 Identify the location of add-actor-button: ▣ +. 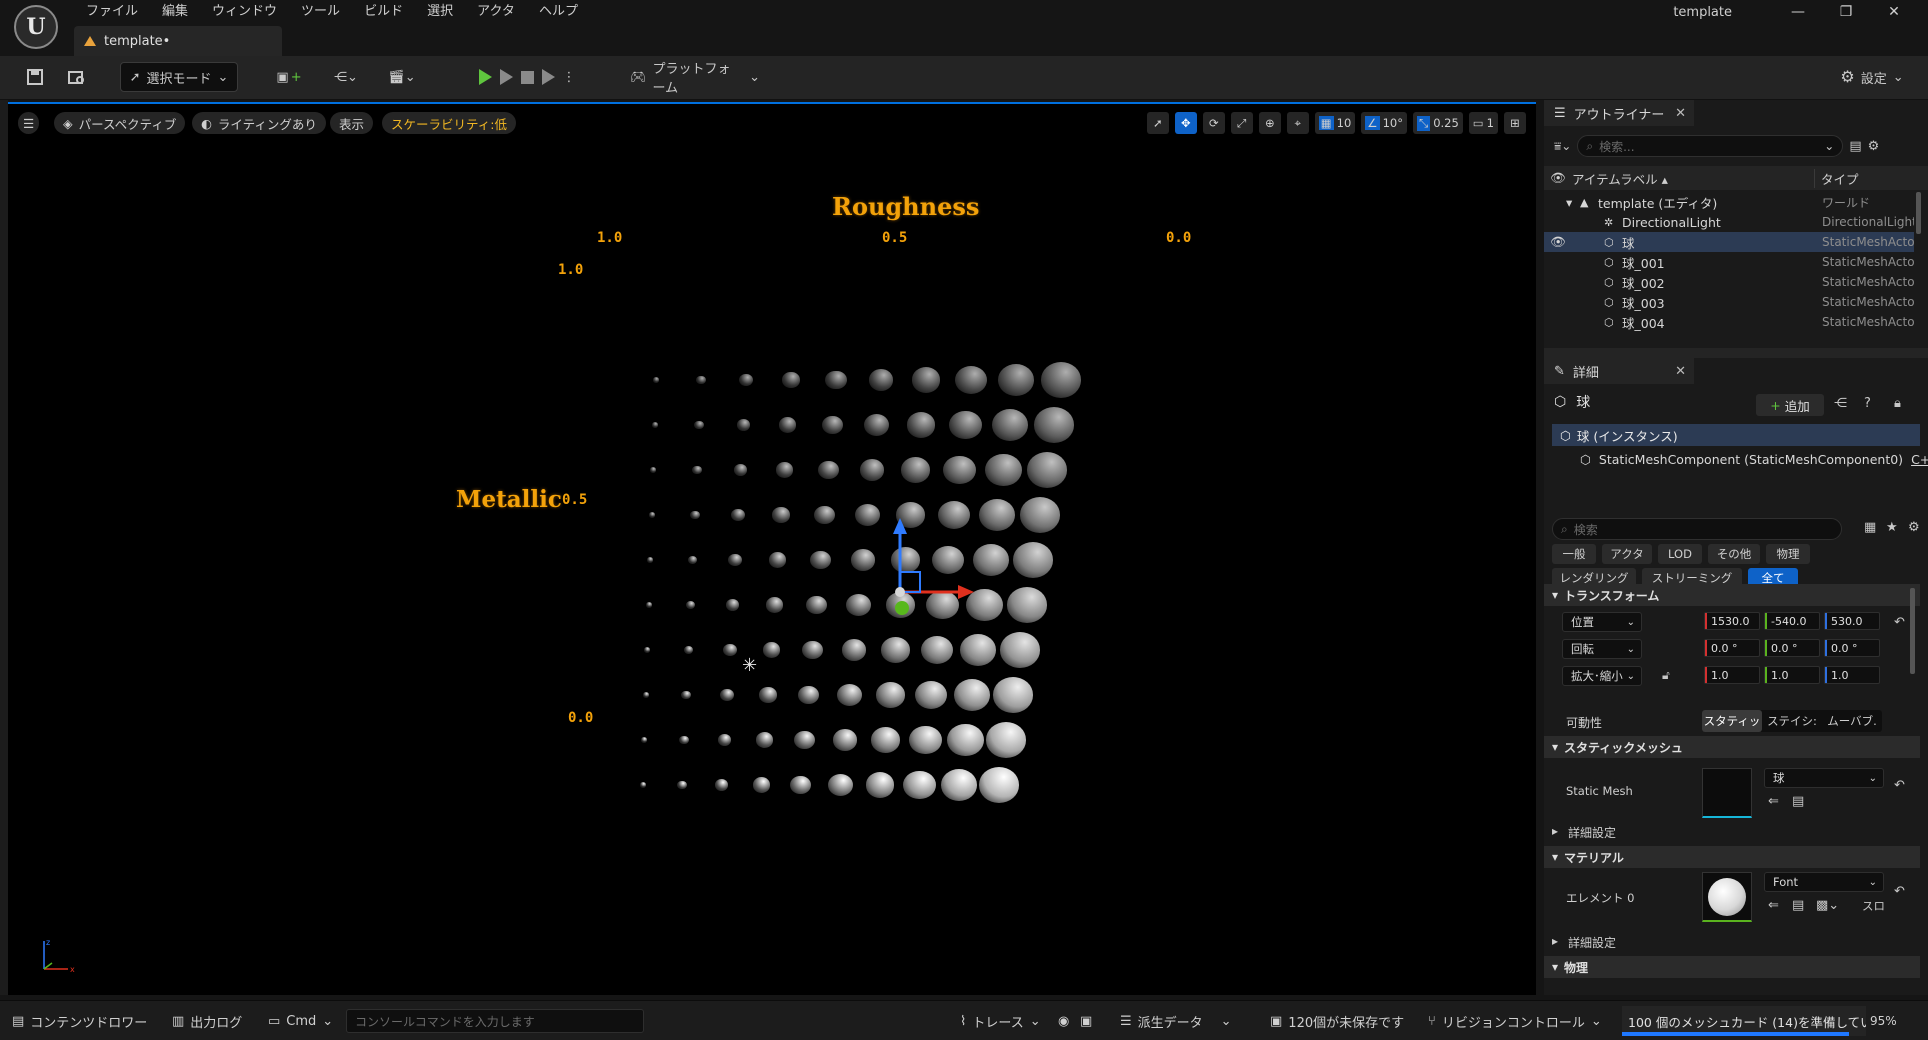
(289, 77).